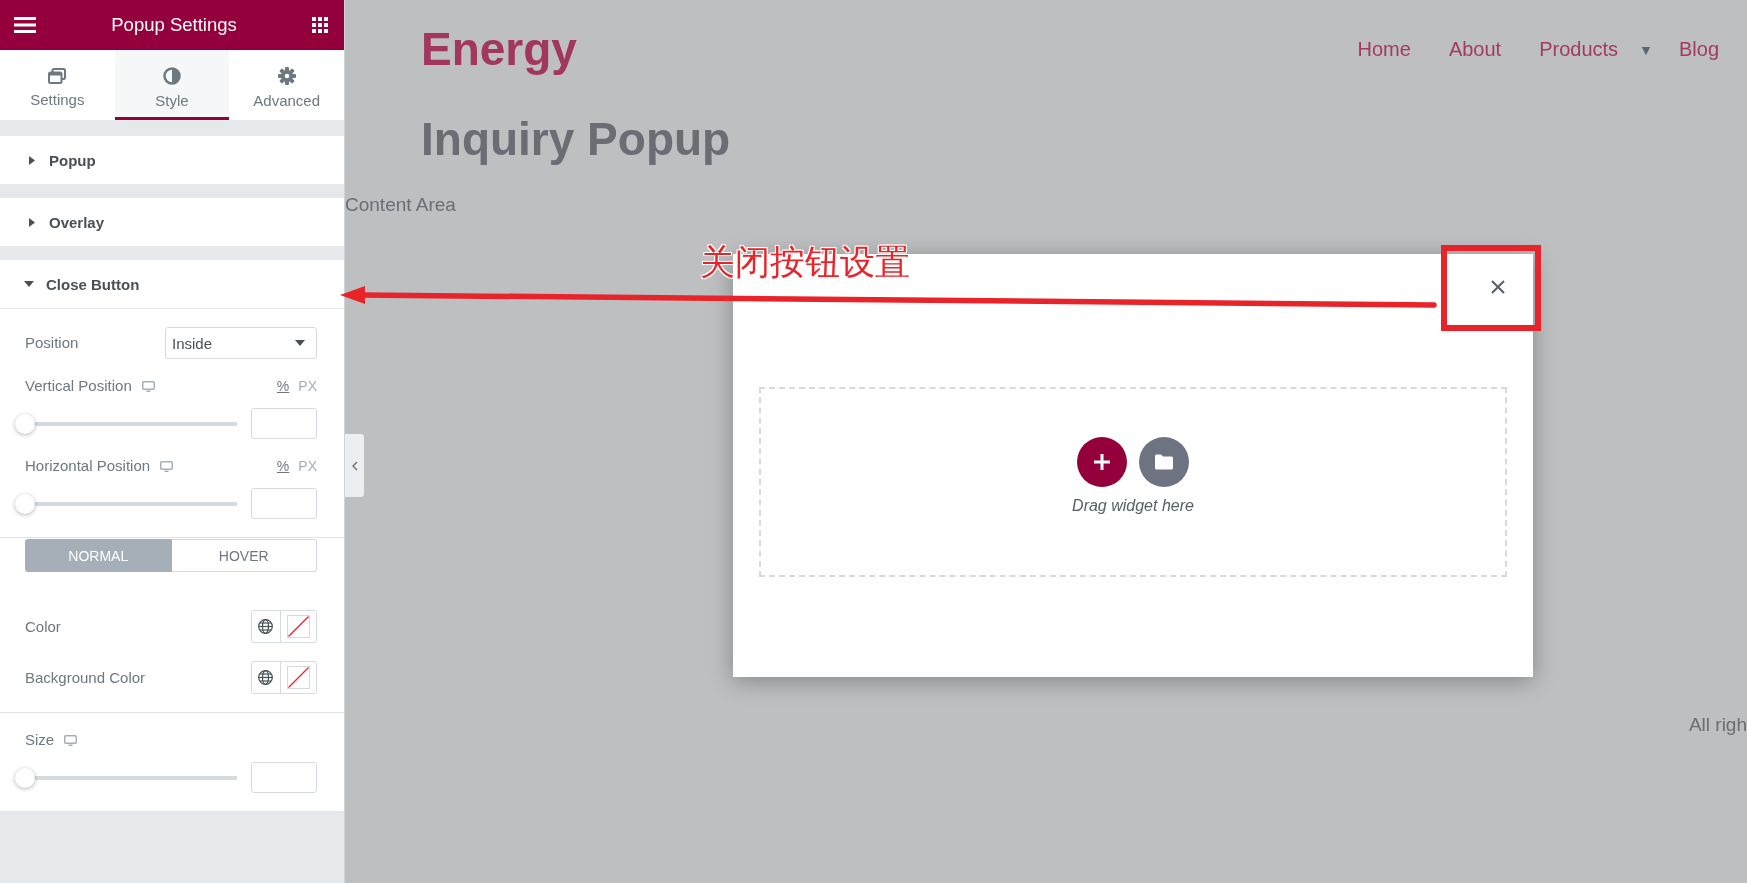  Describe the element at coordinates (1384, 49) in the screenshot. I see `nav-link: Home` at that location.